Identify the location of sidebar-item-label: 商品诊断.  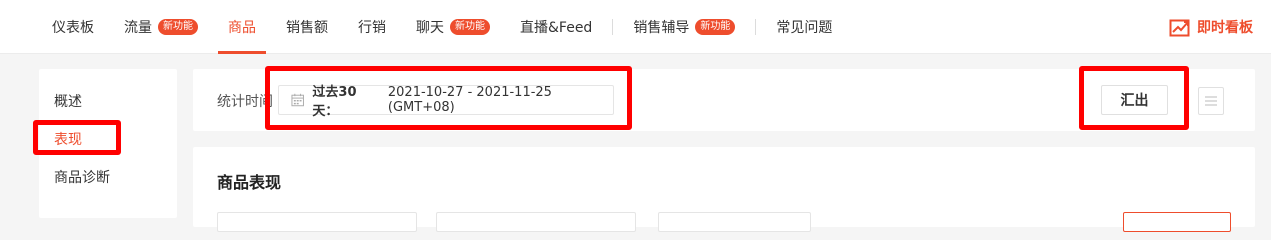
(82, 178).